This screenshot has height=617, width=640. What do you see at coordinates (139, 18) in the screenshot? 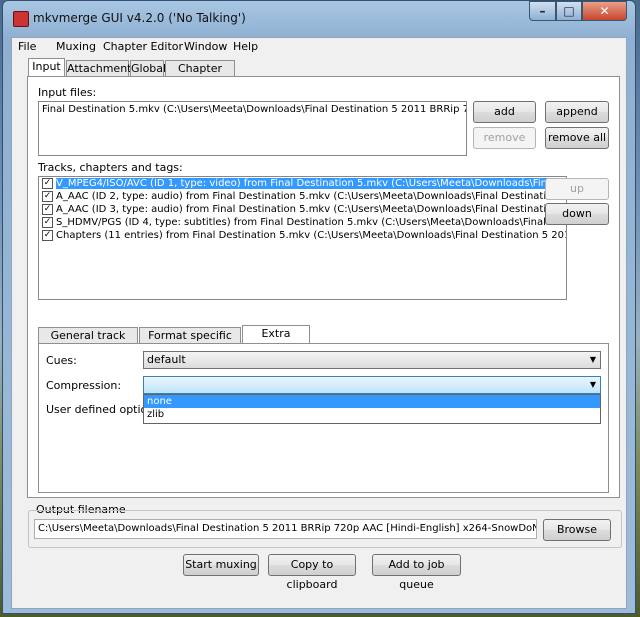
I see `window-title: mkvmerge GUI v4.2.0 ('No Talking')` at bounding box center [139, 18].